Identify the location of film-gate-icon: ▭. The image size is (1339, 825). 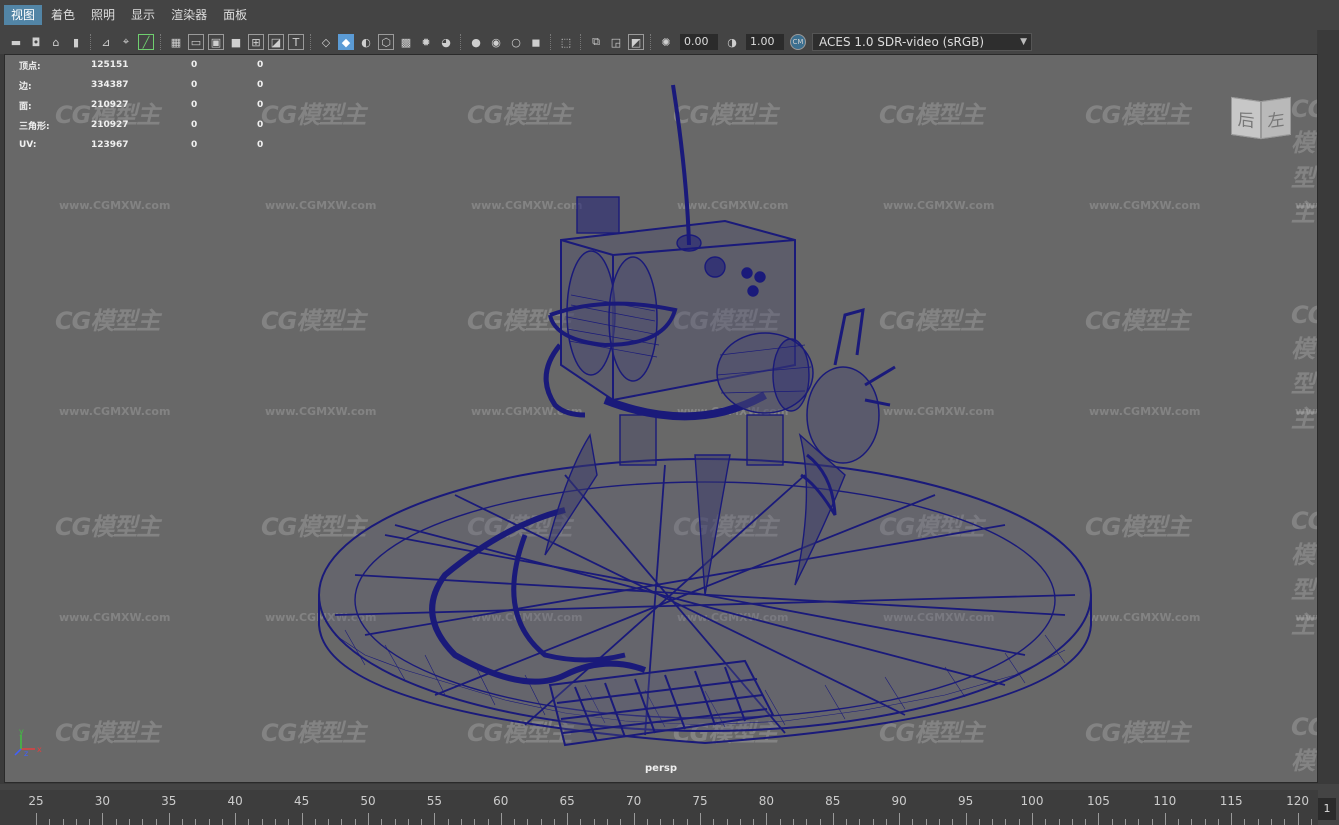
(196, 42).